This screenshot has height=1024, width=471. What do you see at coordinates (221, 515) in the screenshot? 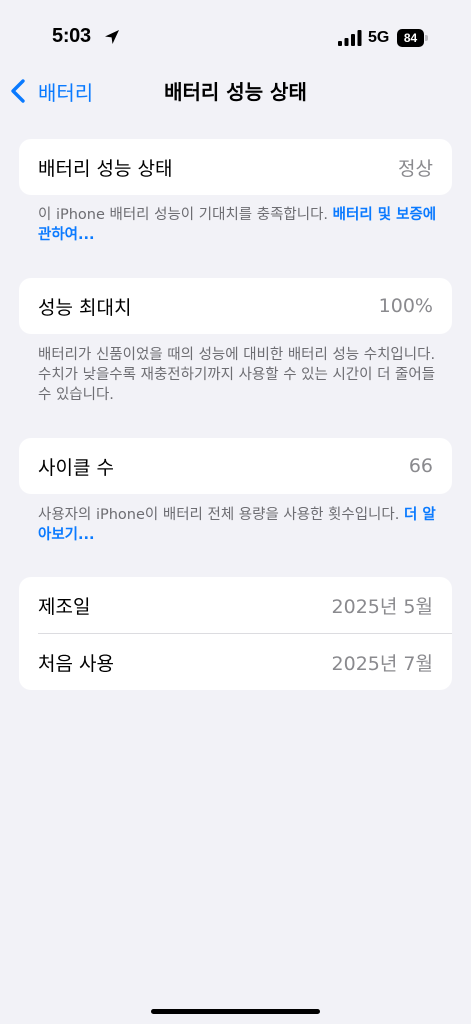
I see `cycle-count-note-text: 사용자의 iPhone이 배터리 전체 용량을 사용한 횟수입니다.` at bounding box center [221, 515].